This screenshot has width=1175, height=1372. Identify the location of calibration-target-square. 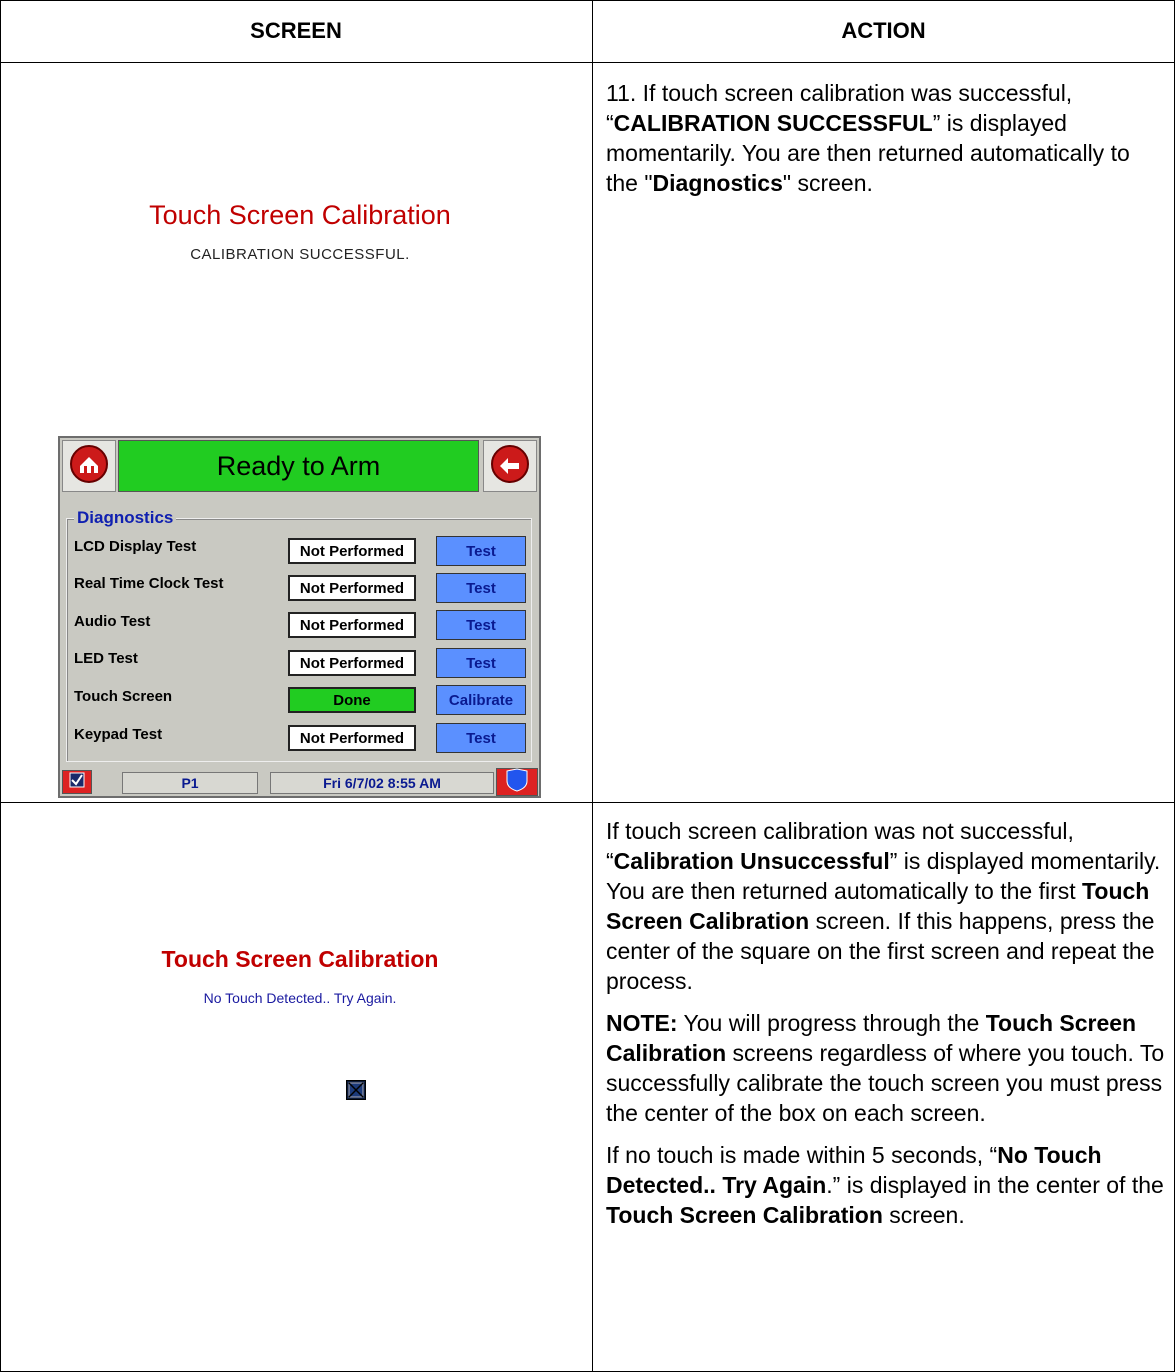
(356, 1090).